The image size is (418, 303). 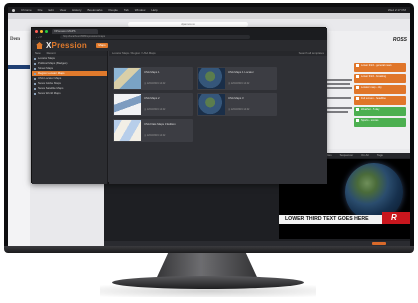 What do you see at coordinates (13, 10) in the screenshot?
I see `apple-icon` at bounding box center [13, 10].